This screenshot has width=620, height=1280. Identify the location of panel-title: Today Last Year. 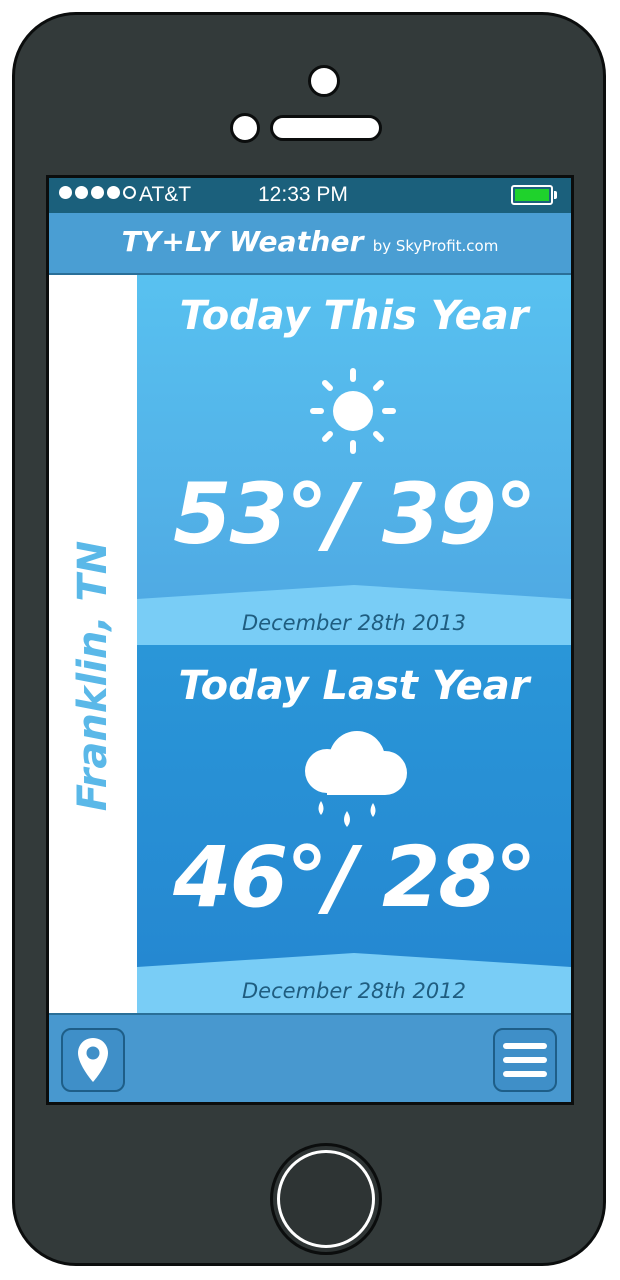
(354, 686).